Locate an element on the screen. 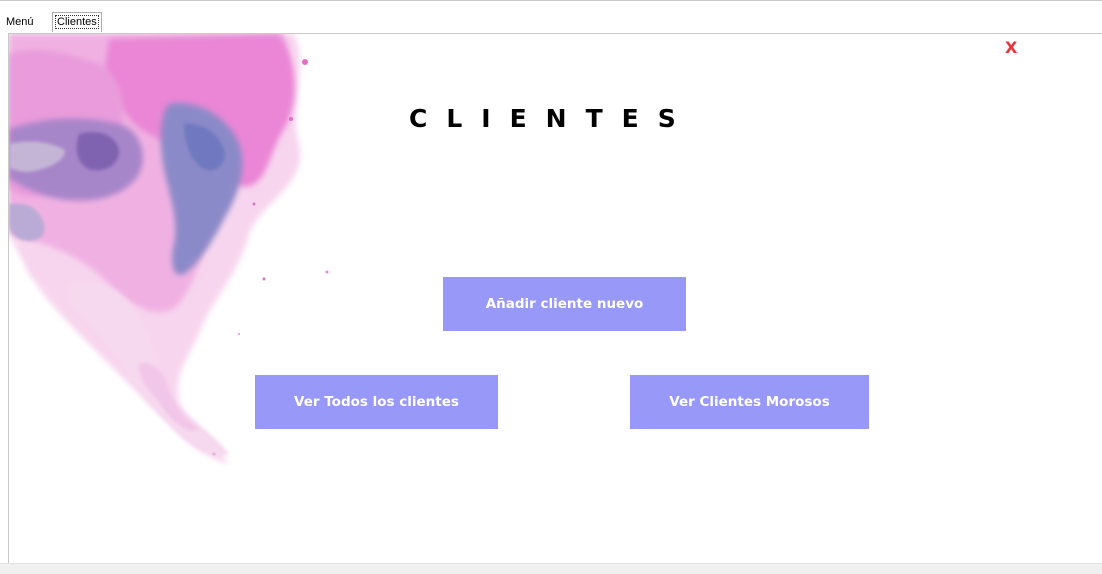 This screenshot has height=574, width=1102. view-all-clients-button: Ver Todos los clientes is located at coordinates (376, 402).